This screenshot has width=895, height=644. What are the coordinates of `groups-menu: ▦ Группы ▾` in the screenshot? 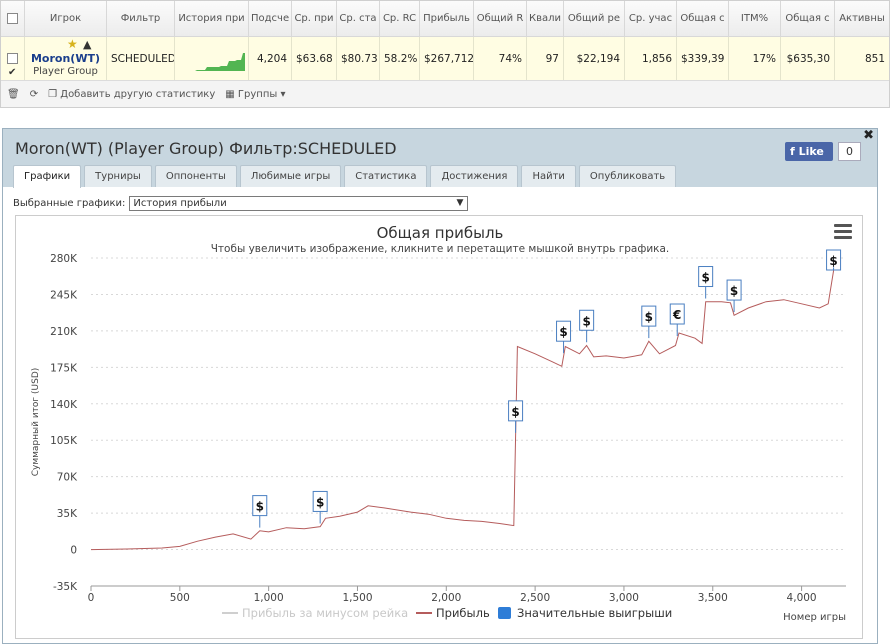 It's located at (255, 94).